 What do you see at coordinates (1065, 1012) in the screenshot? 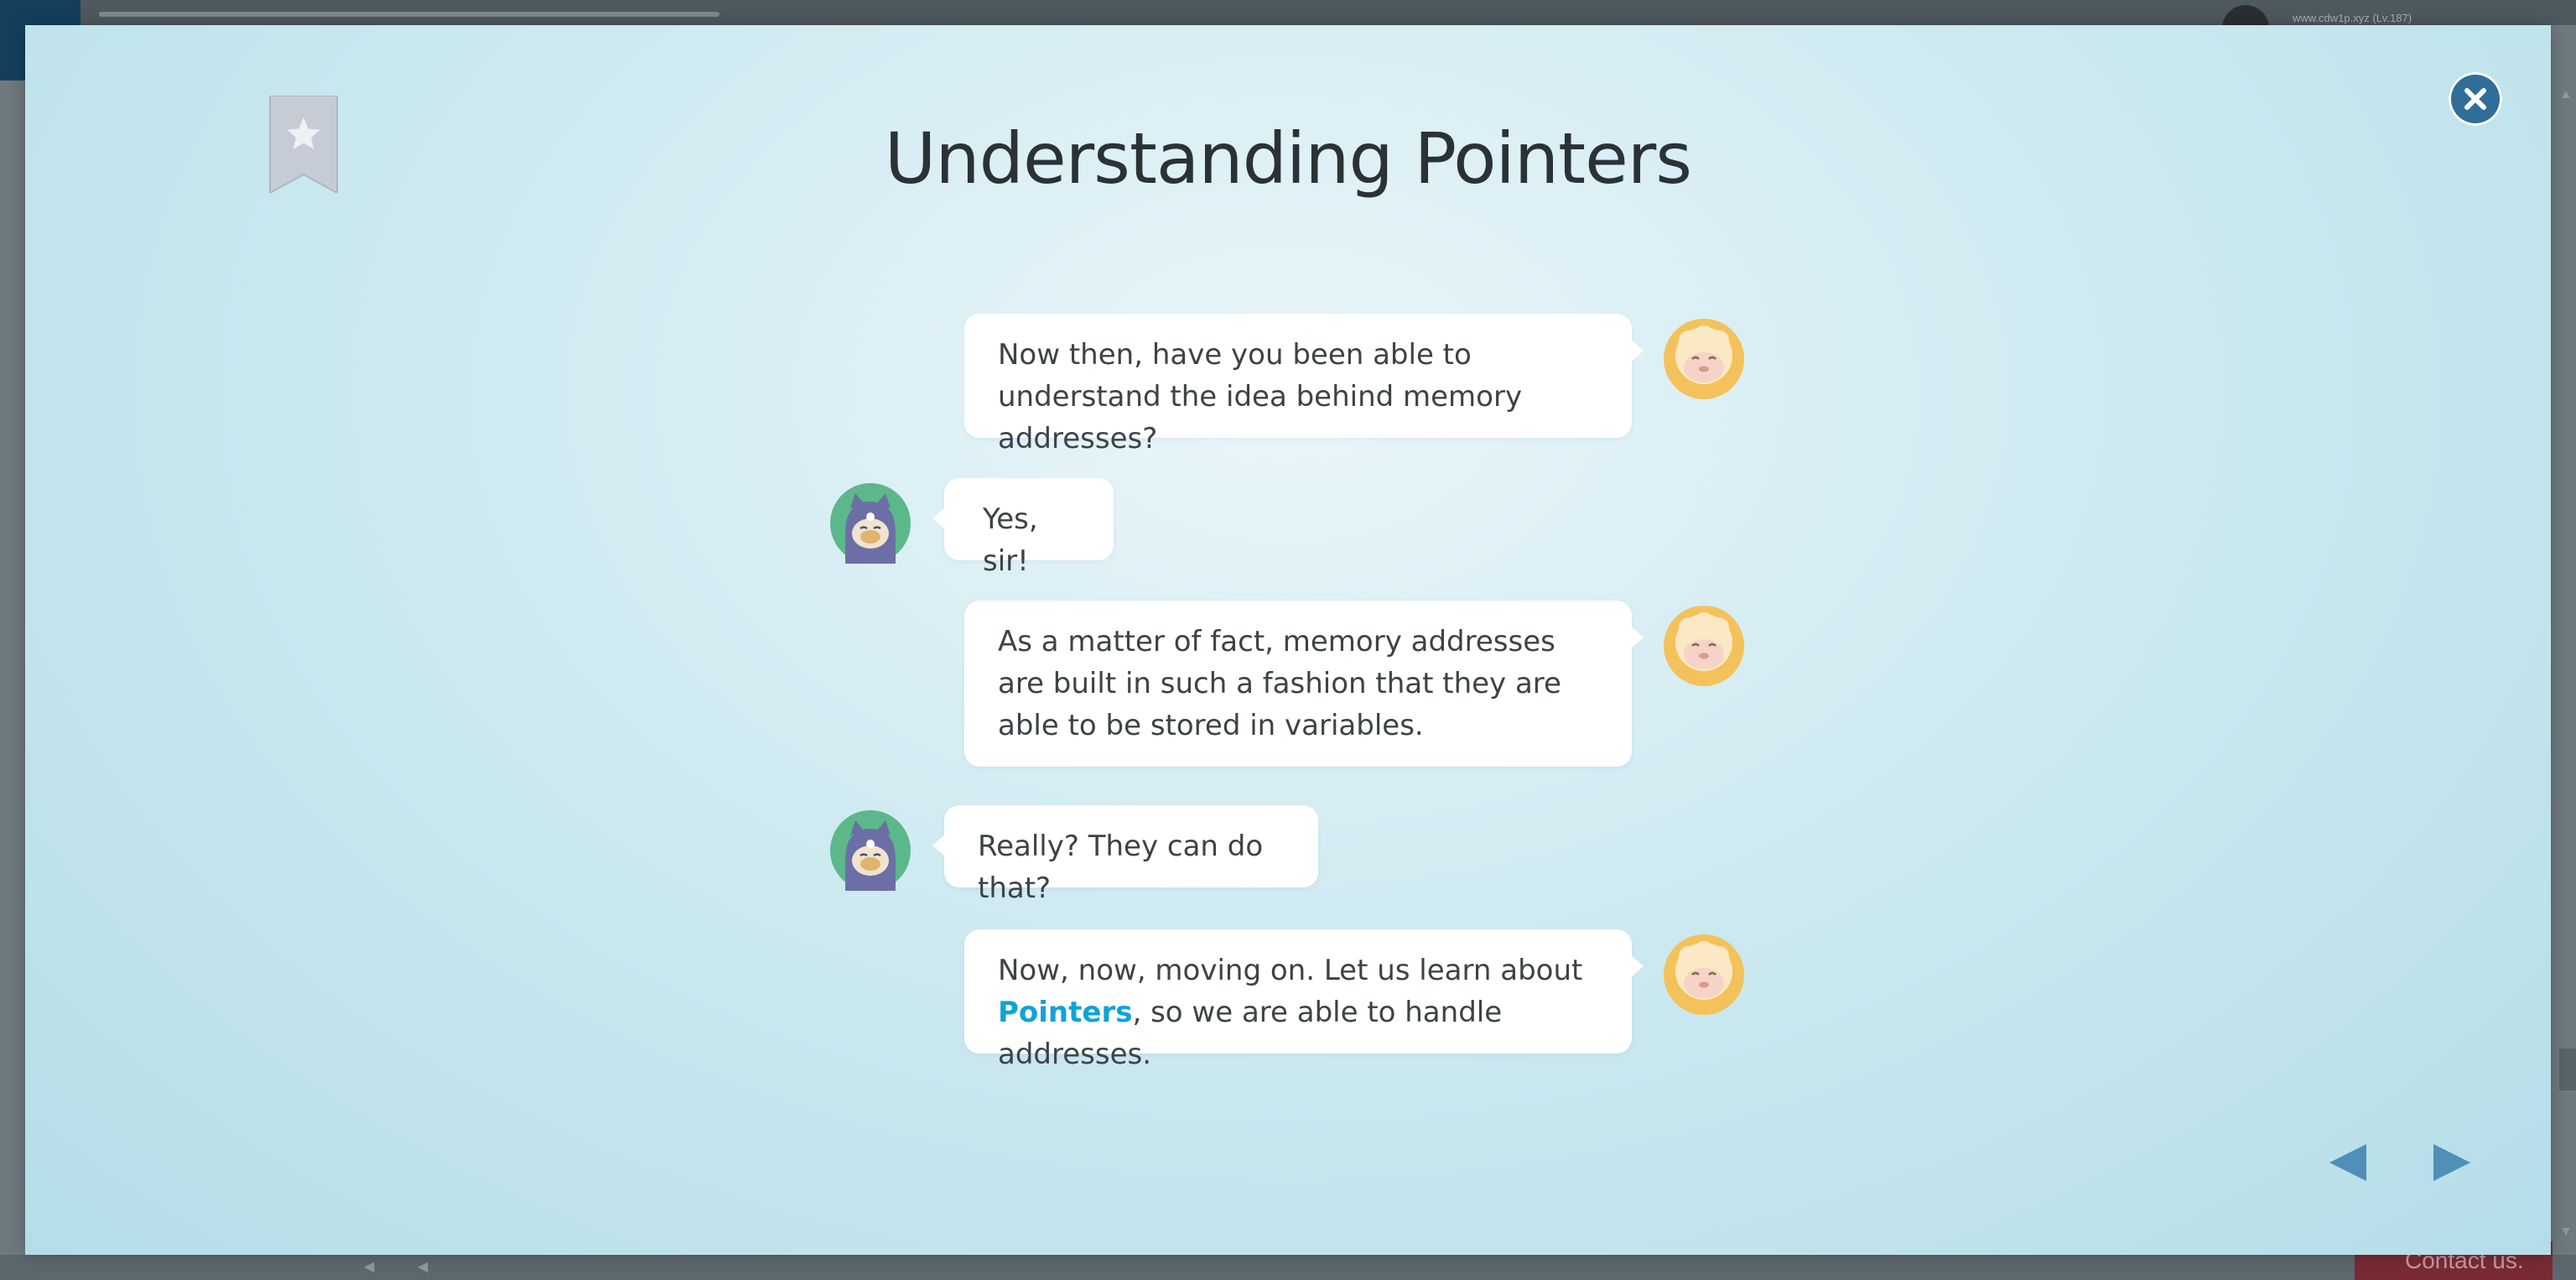
I see `keyword-pointers-link: Pointers` at bounding box center [1065, 1012].